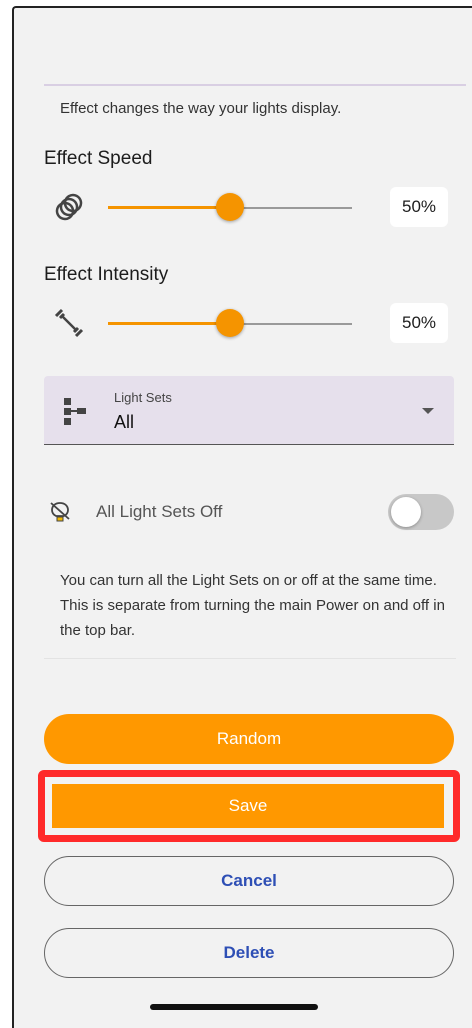  Describe the element at coordinates (428, 411) in the screenshot. I see `chevron-down-icon` at that location.